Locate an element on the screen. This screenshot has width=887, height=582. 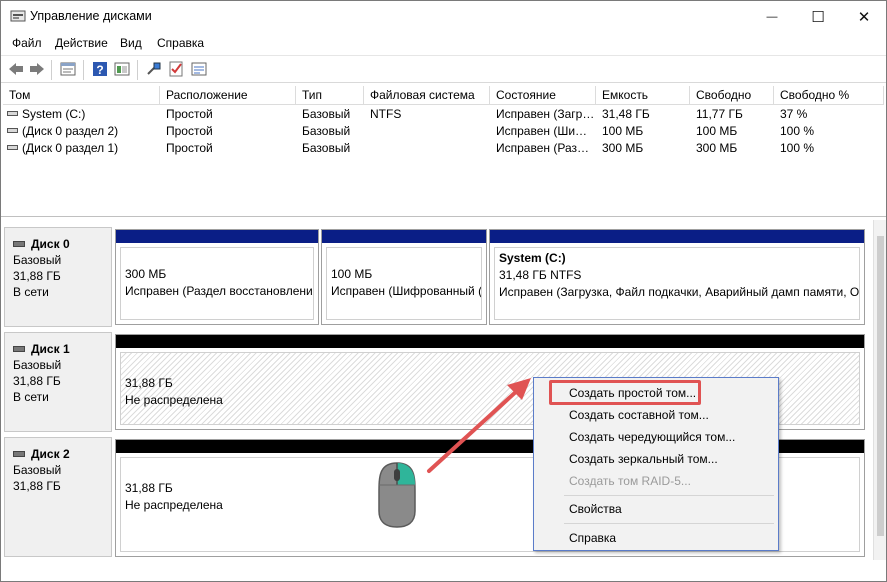
maximize-button: ☐ is located at coordinates (818, 16).